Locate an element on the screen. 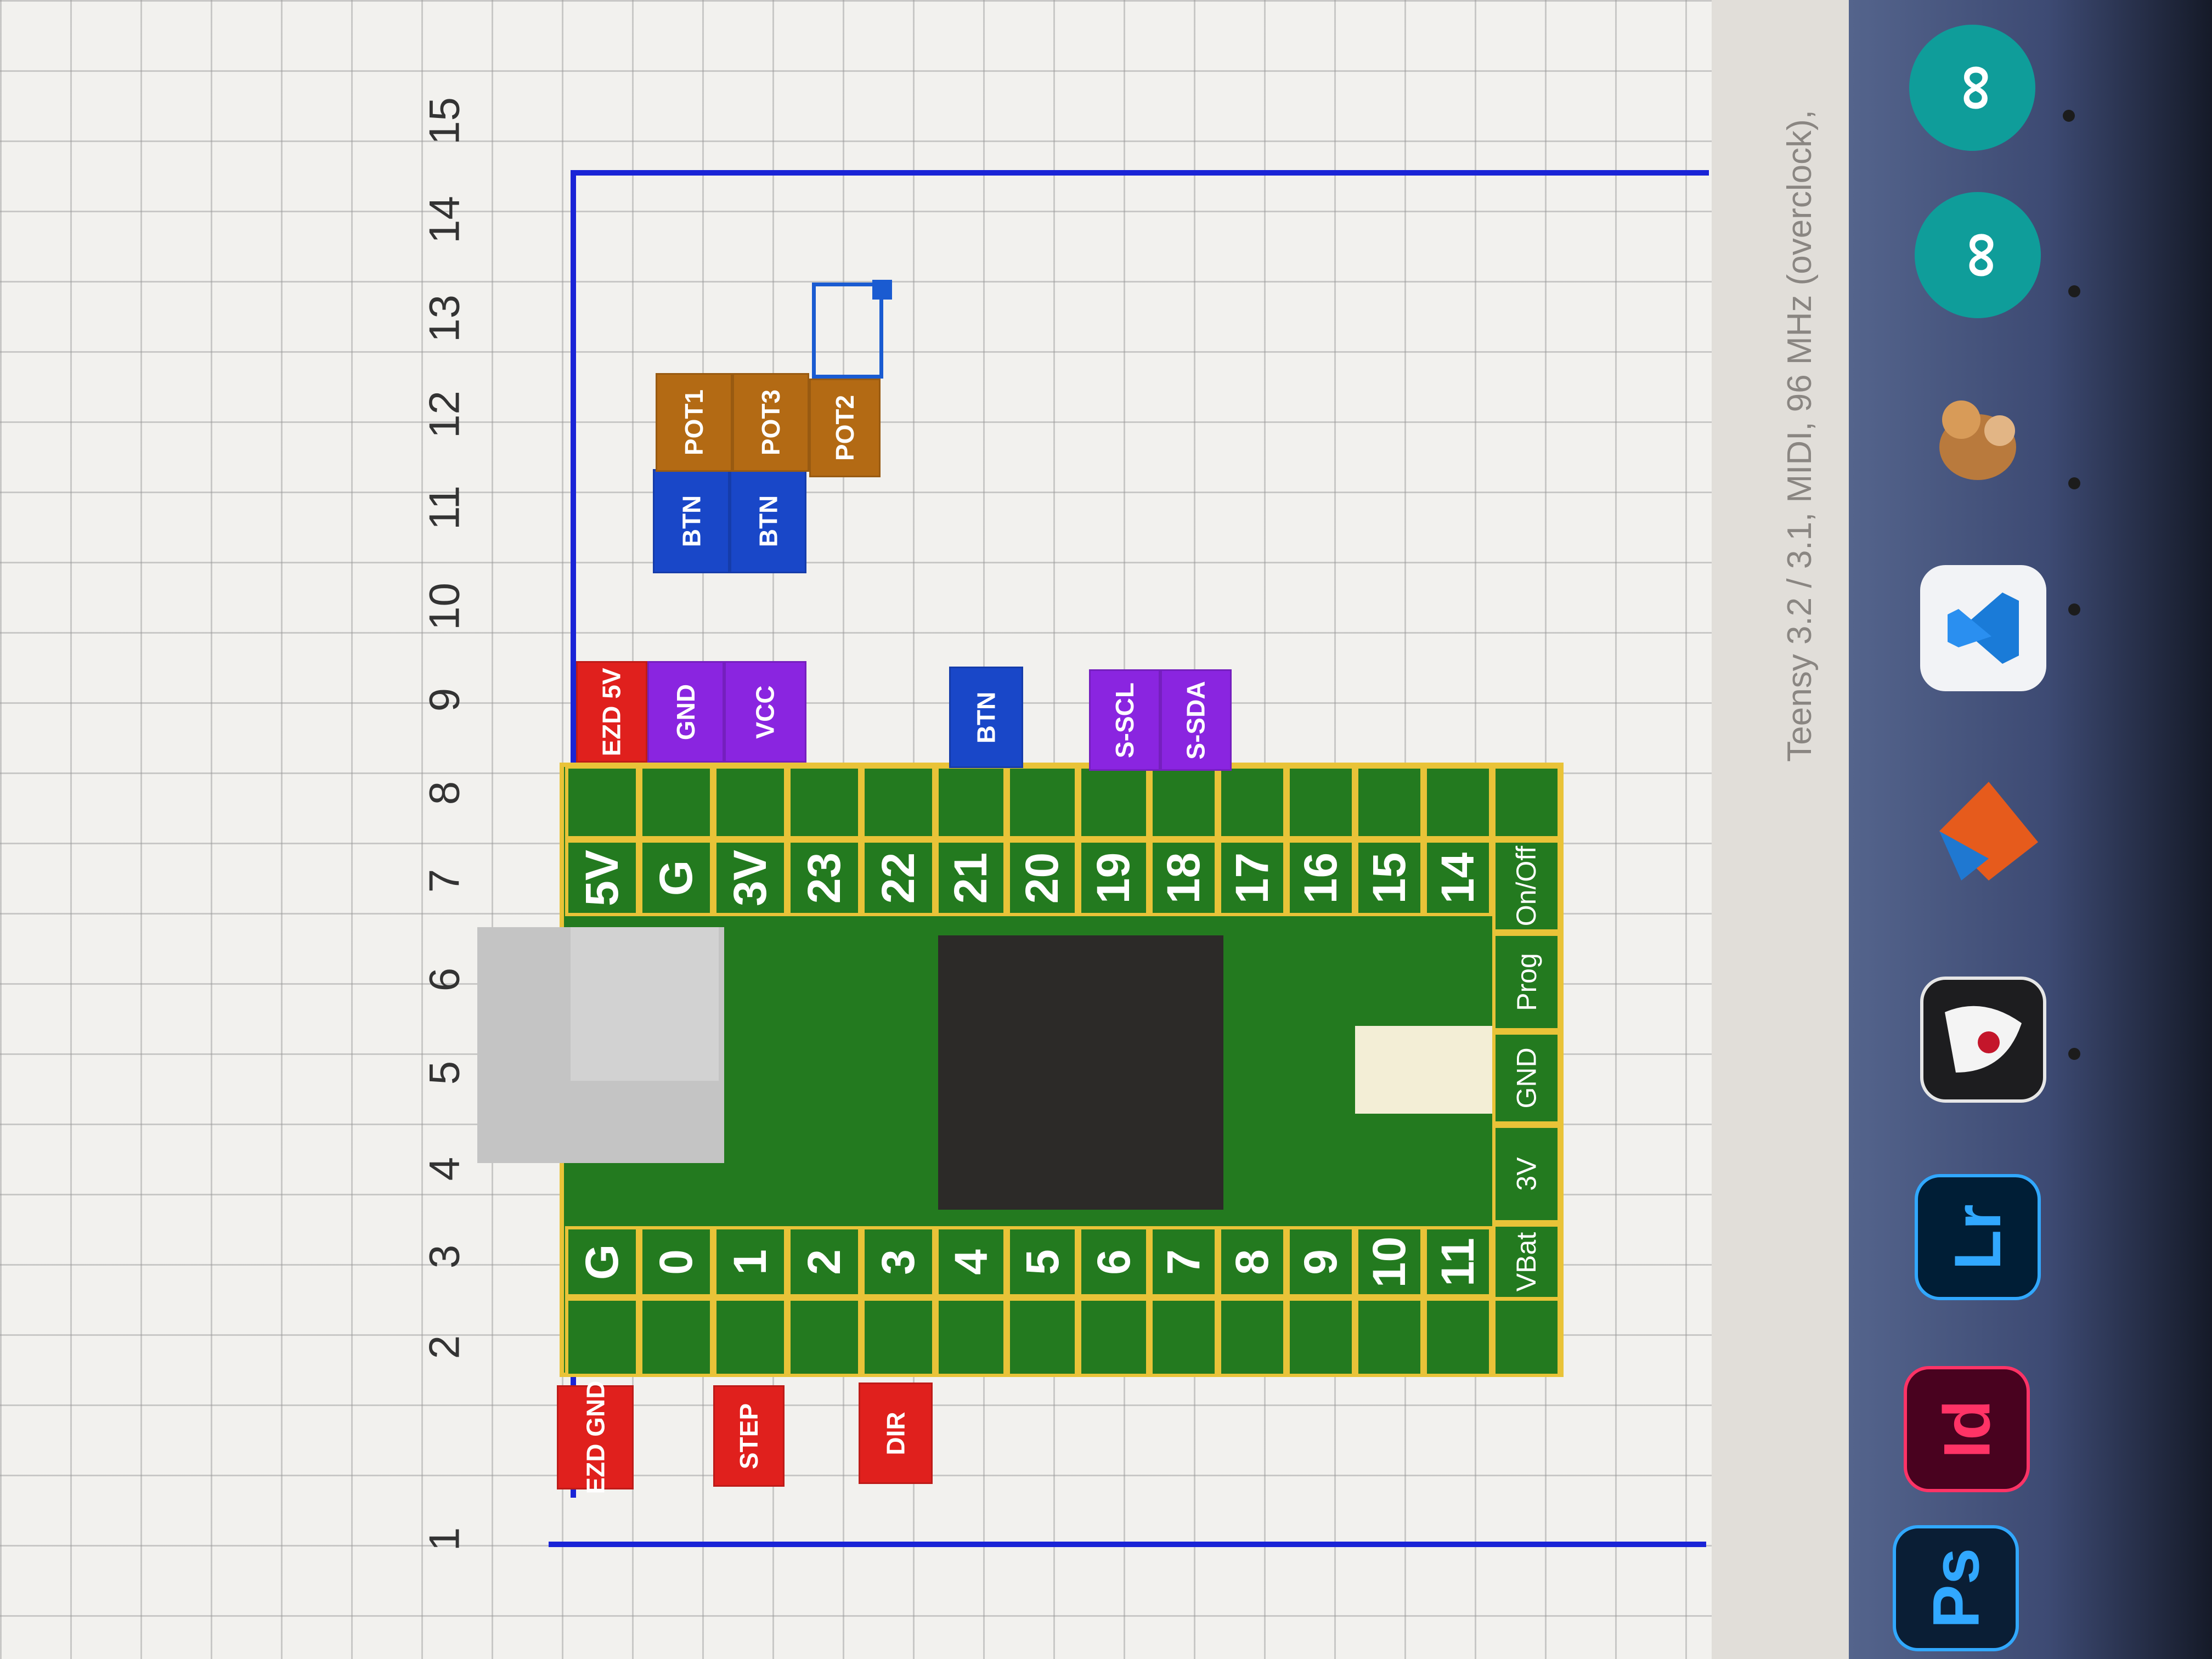 The width and height of the screenshot is (2212, 1659). column-number: 13 is located at coordinates (445, 319).